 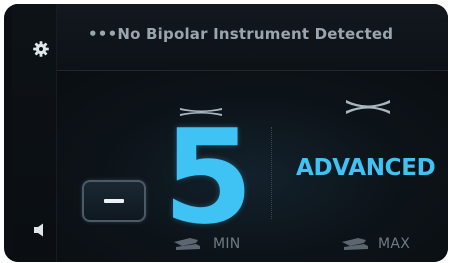 I want to click on min-label: MIN, so click(x=227, y=244).